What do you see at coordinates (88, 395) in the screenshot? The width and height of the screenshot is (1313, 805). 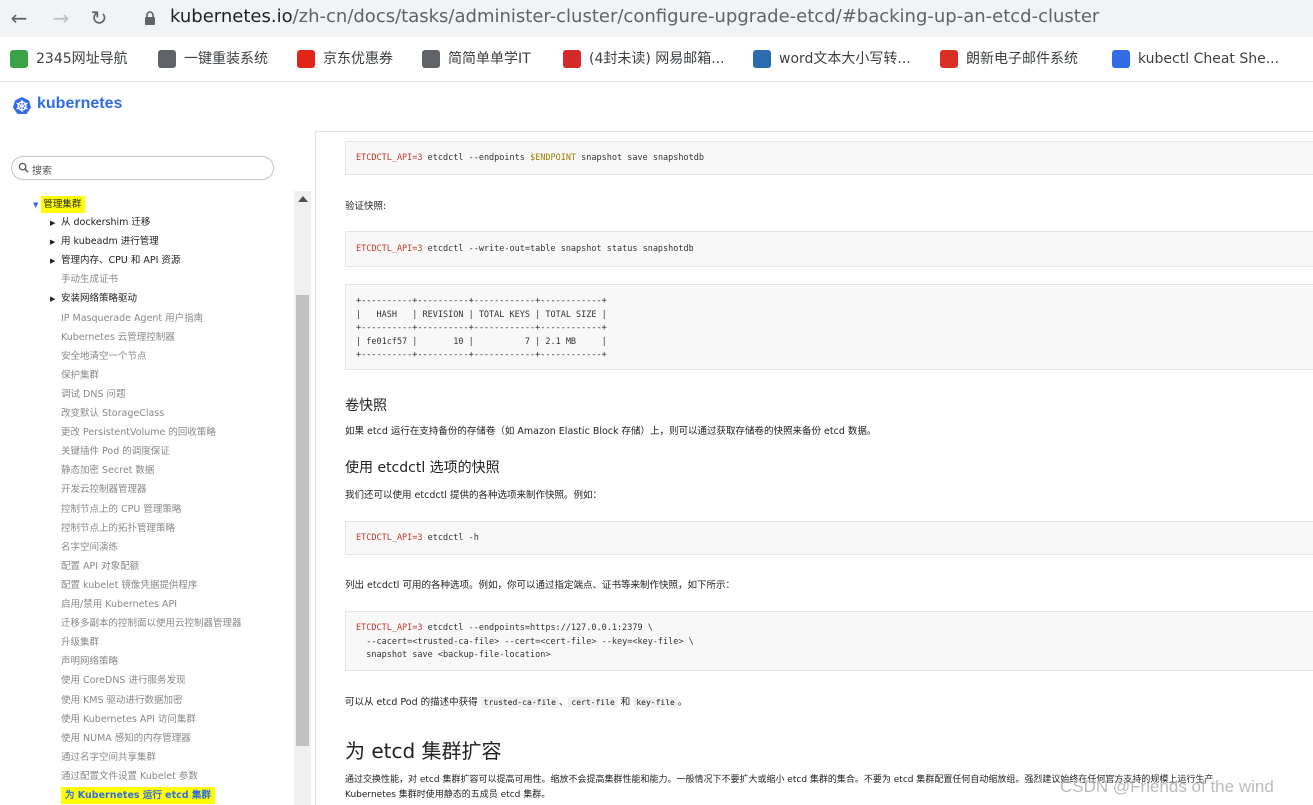 I see `sidebar-nav-item: 调试 DNS 问题` at bounding box center [88, 395].